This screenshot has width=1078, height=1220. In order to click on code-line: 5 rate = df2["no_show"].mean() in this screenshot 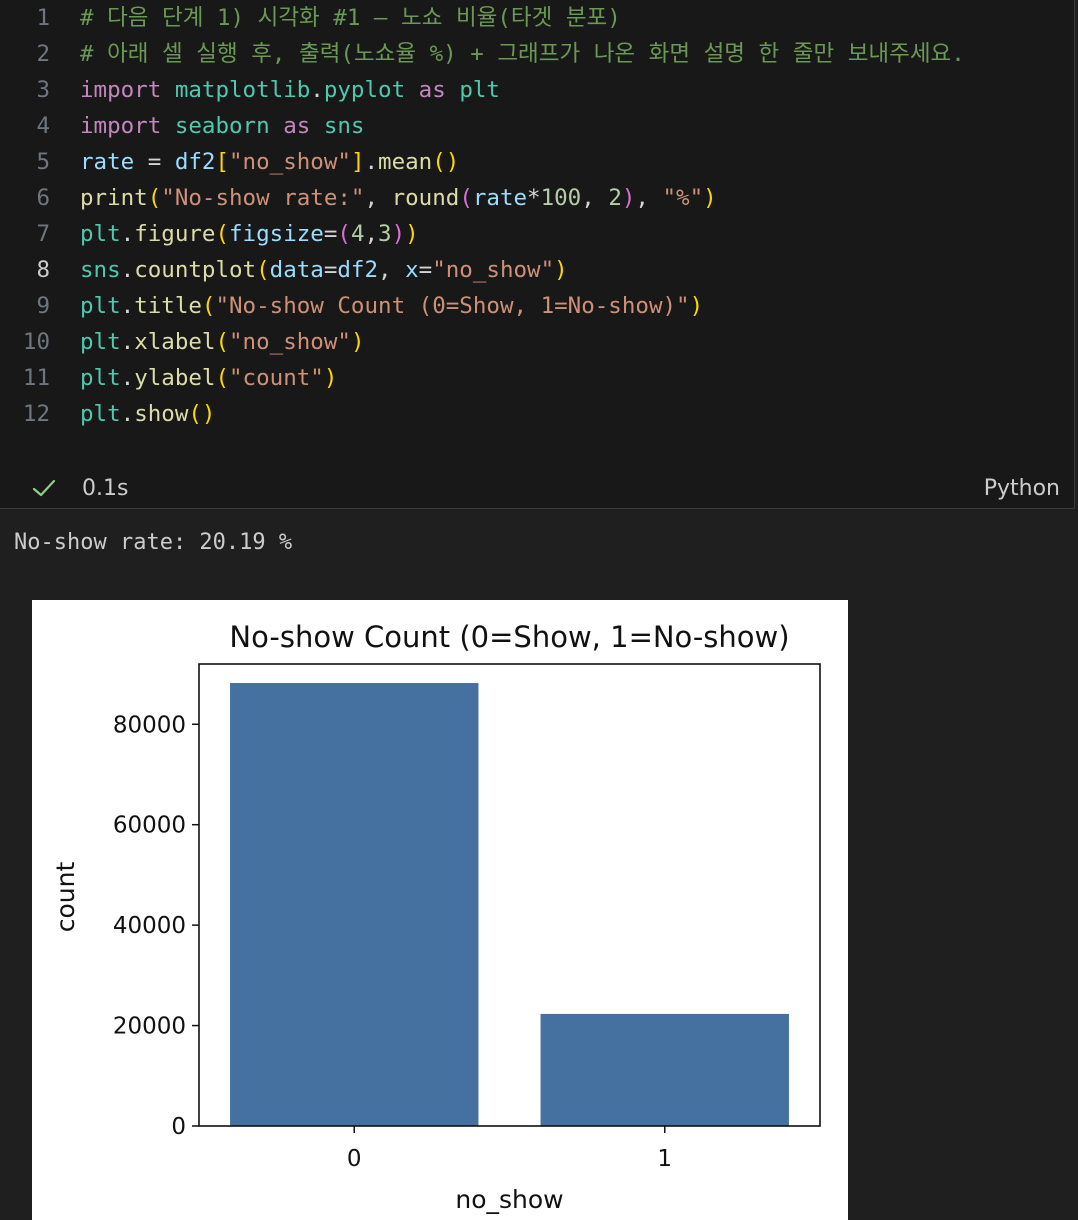, I will do `click(229, 162)`.